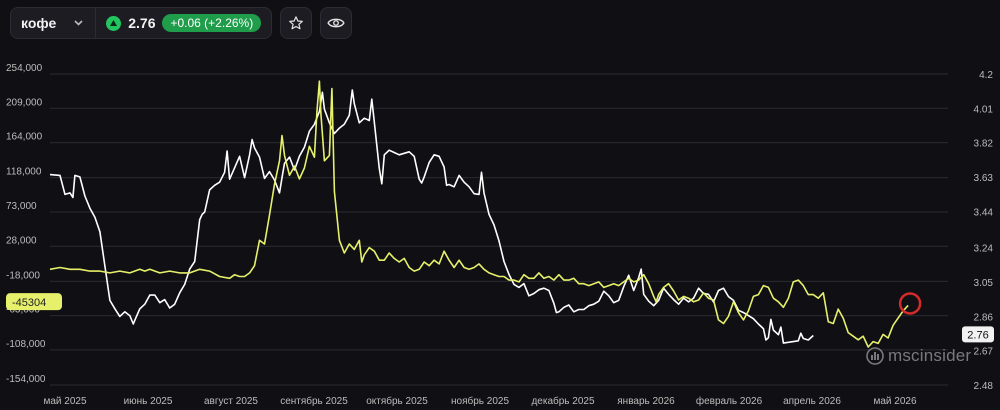  Describe the element at coordinates (29, 303) in the screenshot. I see `left-current-label: -45304` at that location.